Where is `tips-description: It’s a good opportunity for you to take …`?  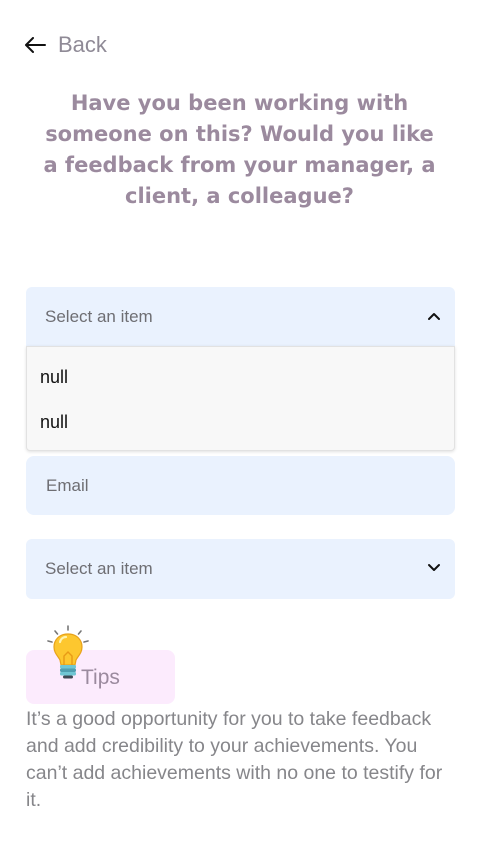 tips-description: It’s a good opportunity for you to take … is located at coordinates (234, 759).